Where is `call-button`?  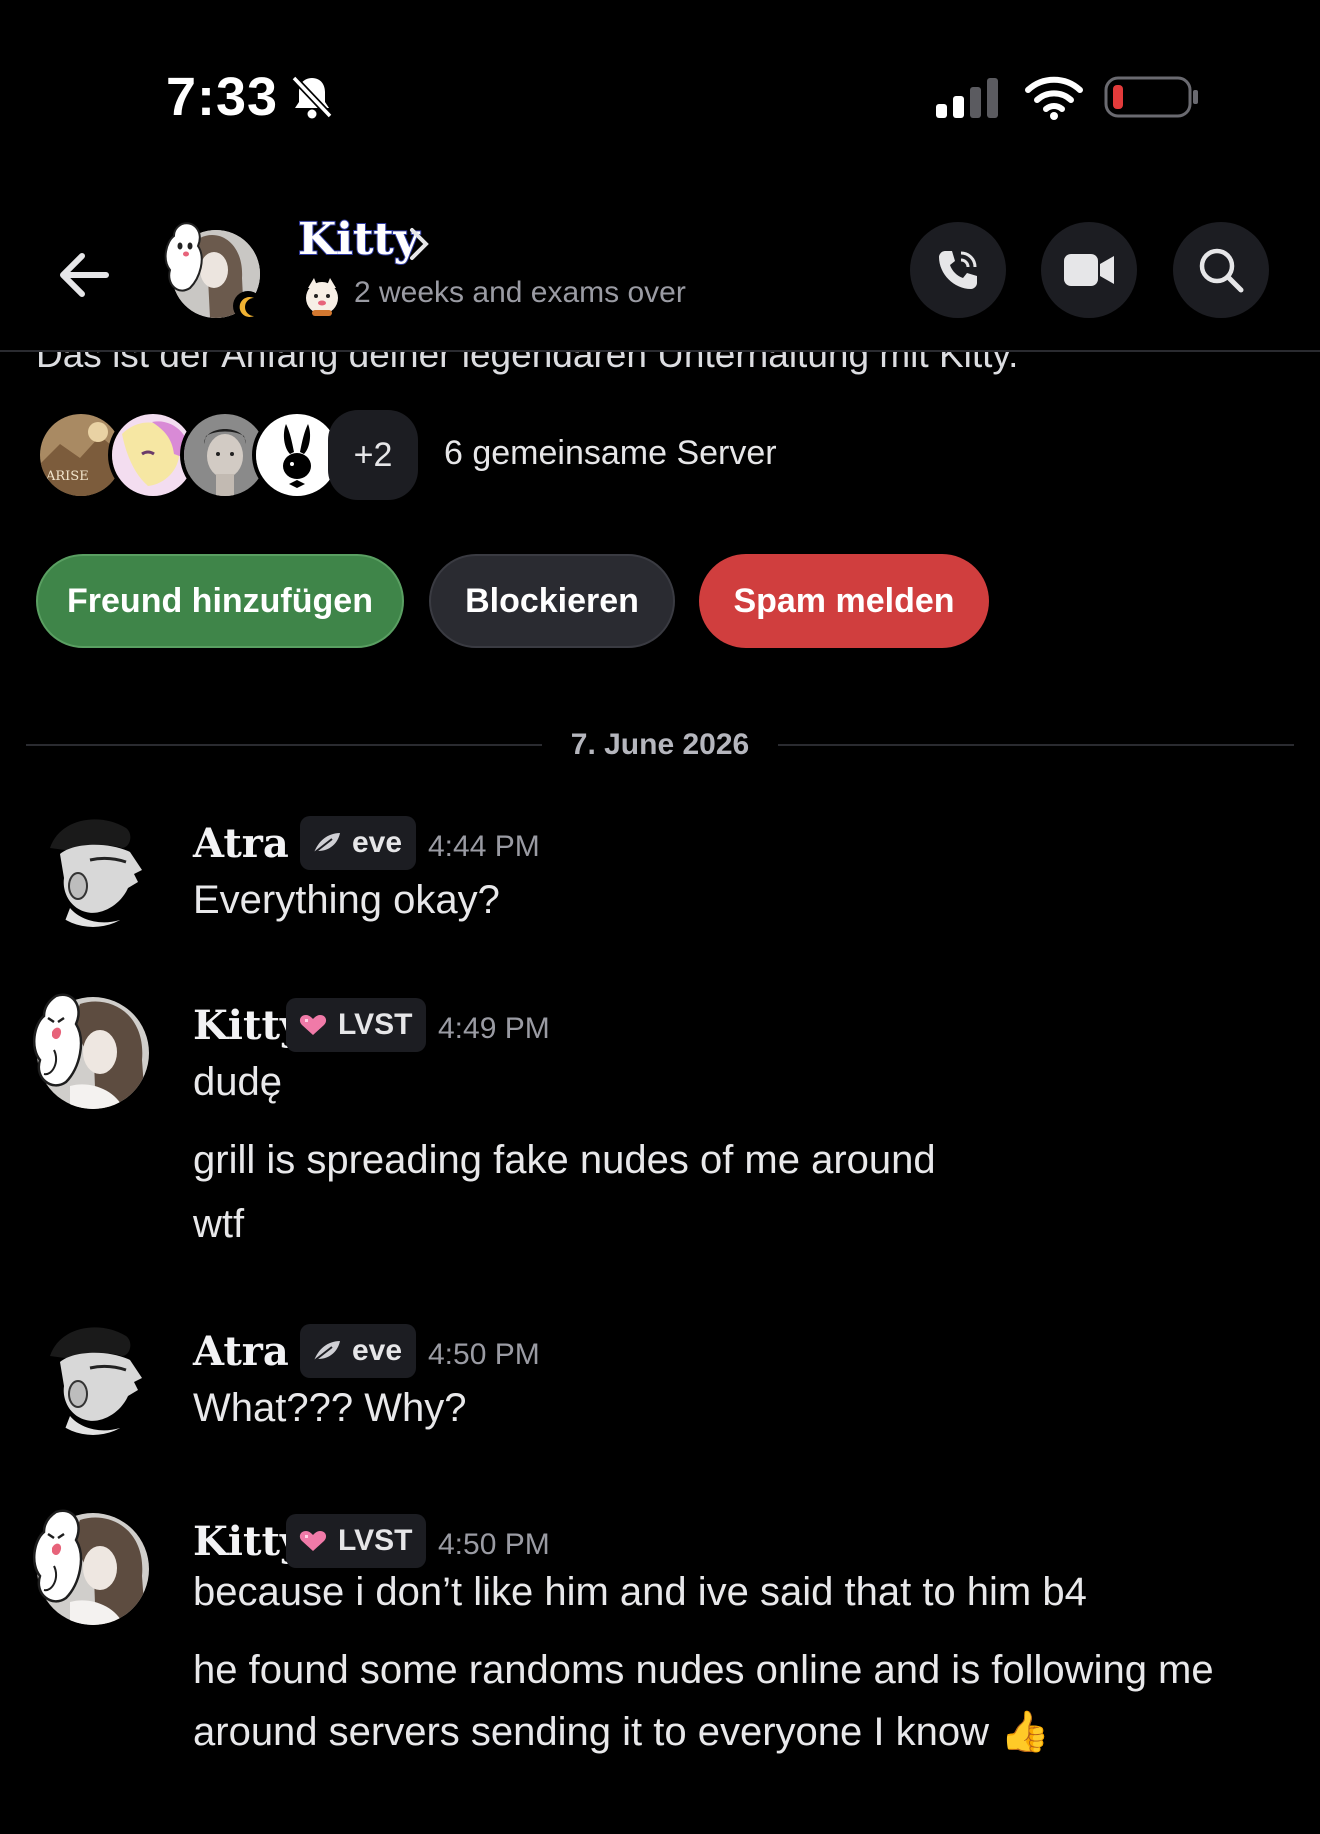 call-button is located at coordinates (958, 270).